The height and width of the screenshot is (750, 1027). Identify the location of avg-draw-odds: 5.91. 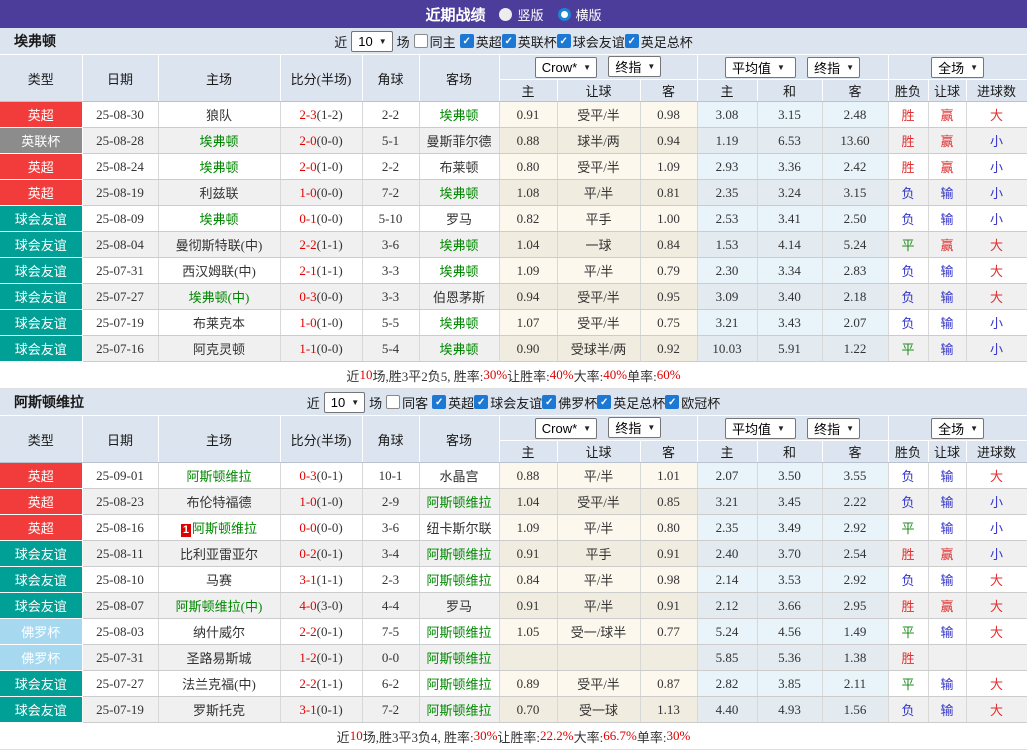
(790, 348).